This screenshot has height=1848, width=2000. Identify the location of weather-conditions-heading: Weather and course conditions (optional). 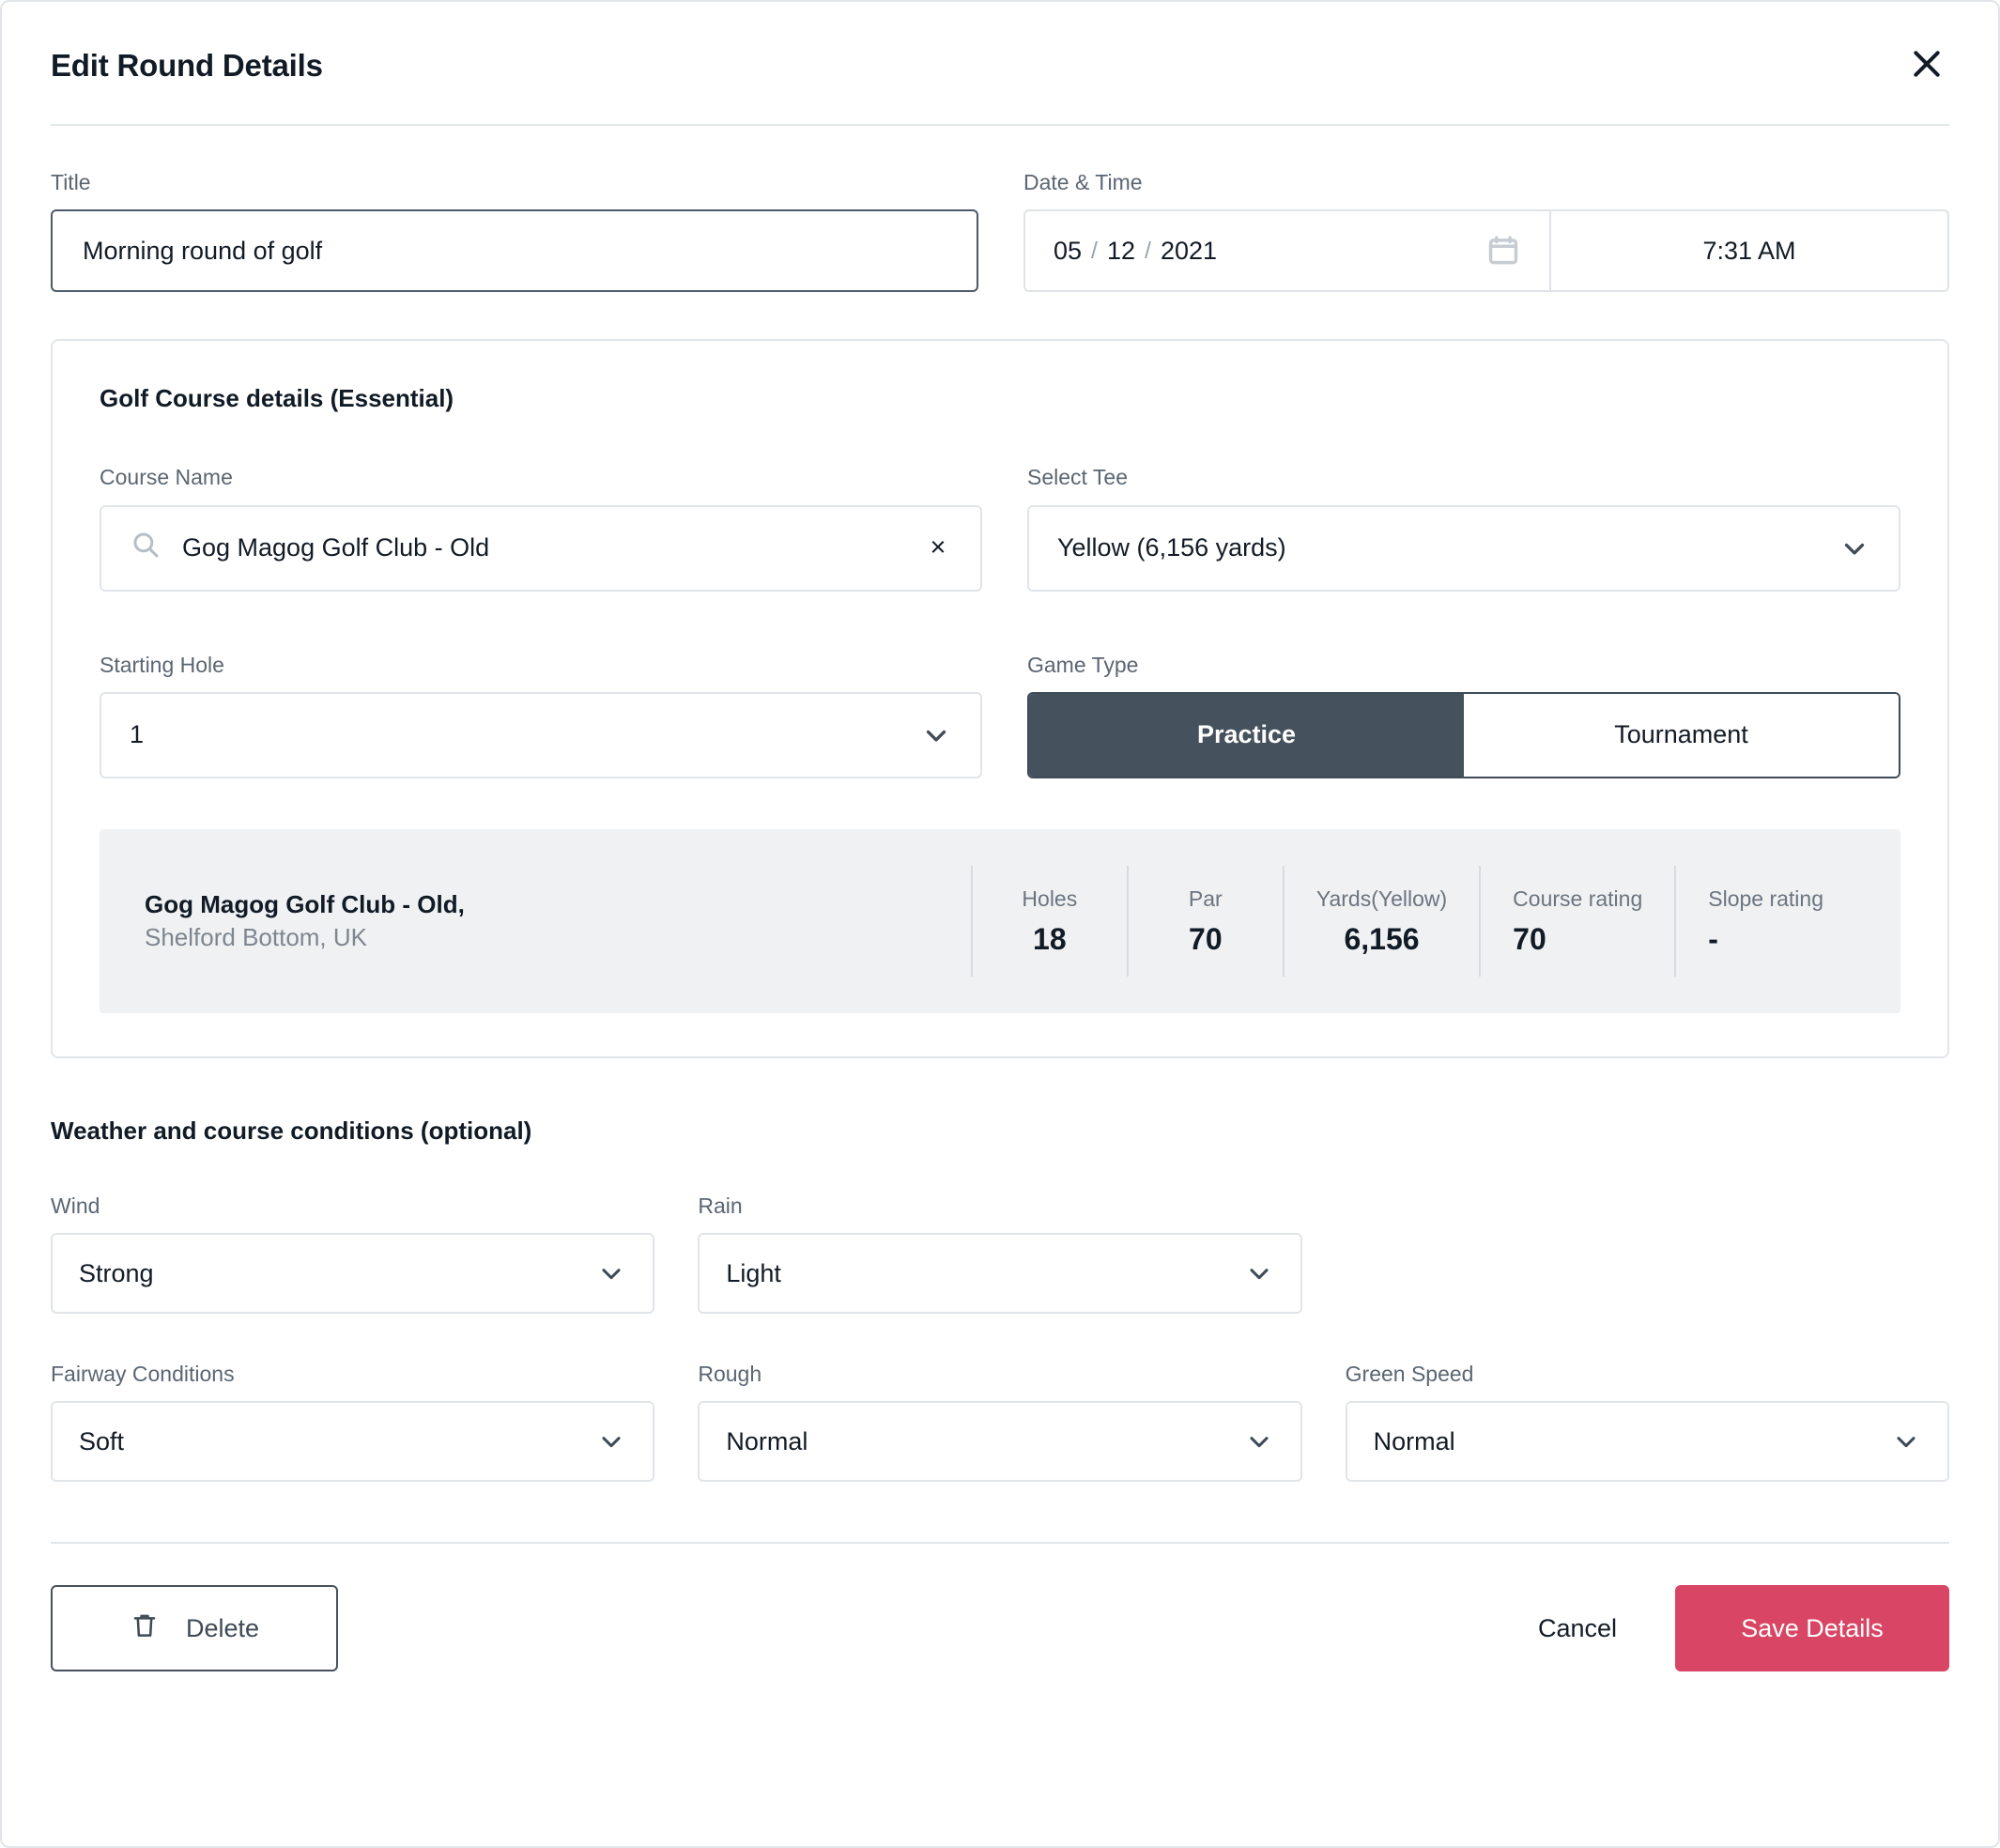
(291, 1130).